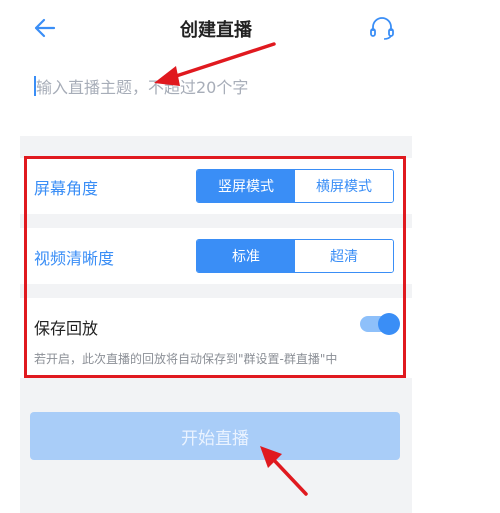 The height and width of the screenshot is (513, 500). Describe the element at coordinates (35, 86) in the screenshot. I see `text-caret` at that location.